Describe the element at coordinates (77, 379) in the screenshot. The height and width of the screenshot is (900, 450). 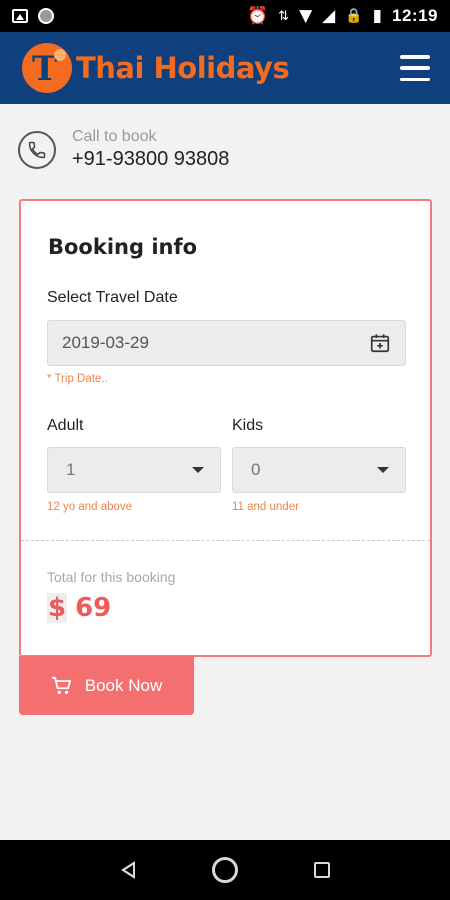
I see `trip-date-hint: * Trip Date..` at that location.